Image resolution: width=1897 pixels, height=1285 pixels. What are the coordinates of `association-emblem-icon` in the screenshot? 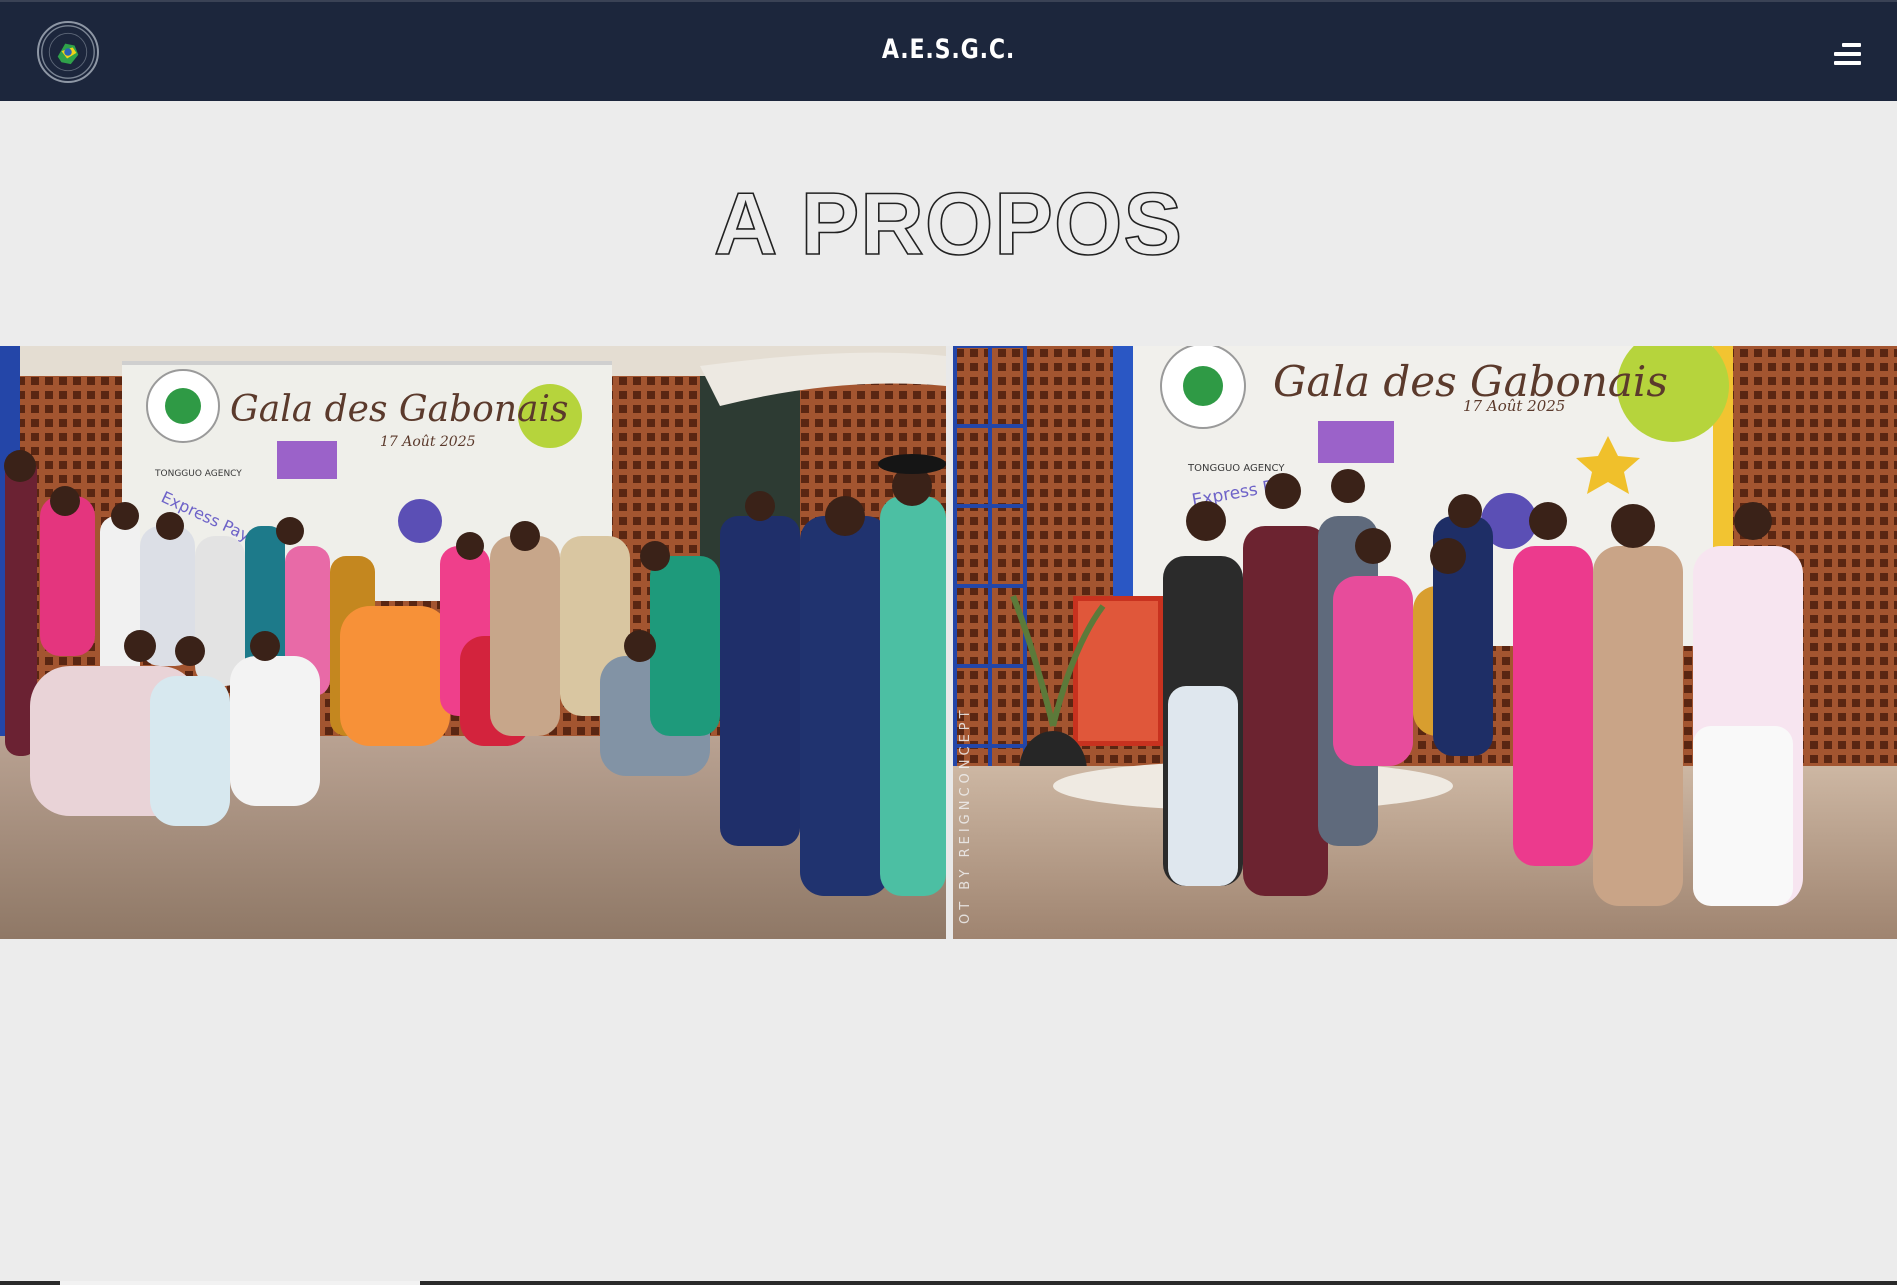 It's located at (68, 52).